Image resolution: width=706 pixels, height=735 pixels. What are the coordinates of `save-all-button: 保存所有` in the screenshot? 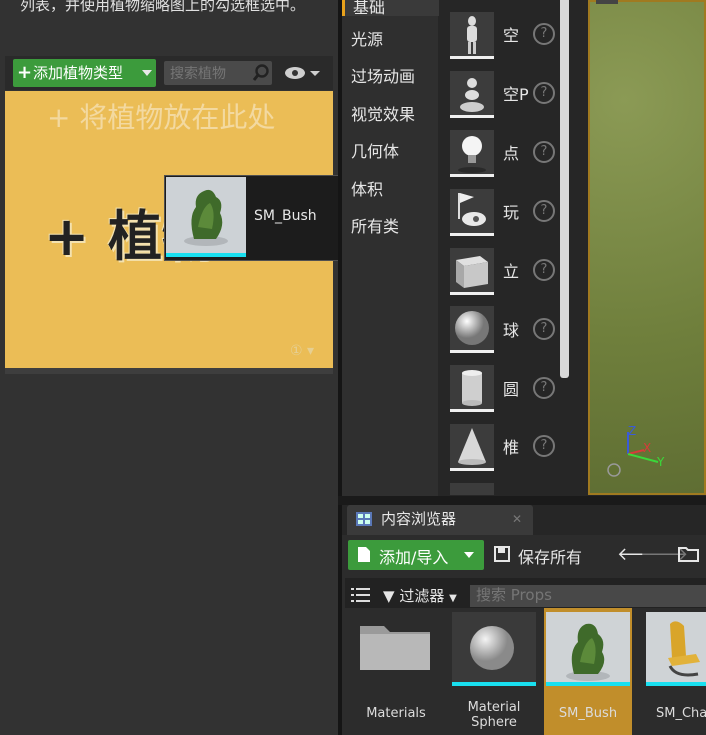 It's located at (556, 555).